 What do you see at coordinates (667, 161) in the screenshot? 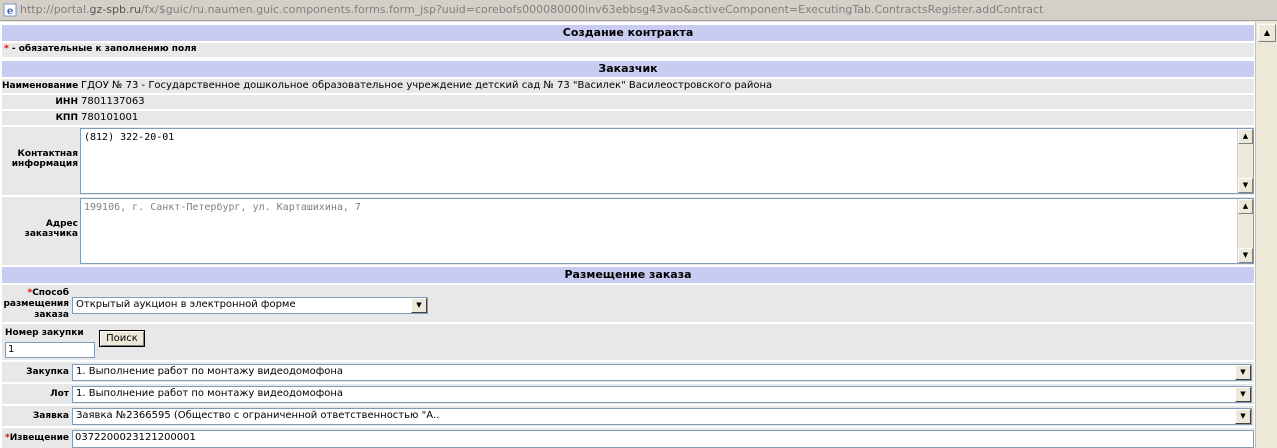
I see `contact-info-textarea: (812) 322-20-01 ▲ ▼` at bounding box center [667, 161].